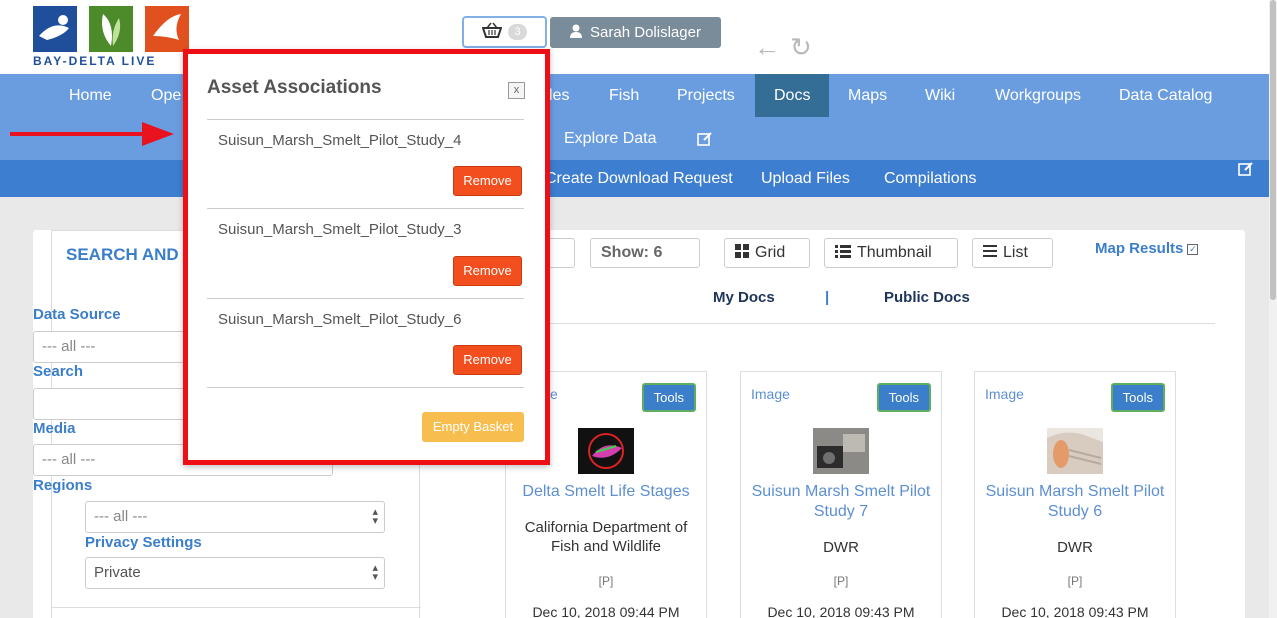  I want to click on tab-public-docs: Public Docs, so click(927, 297).